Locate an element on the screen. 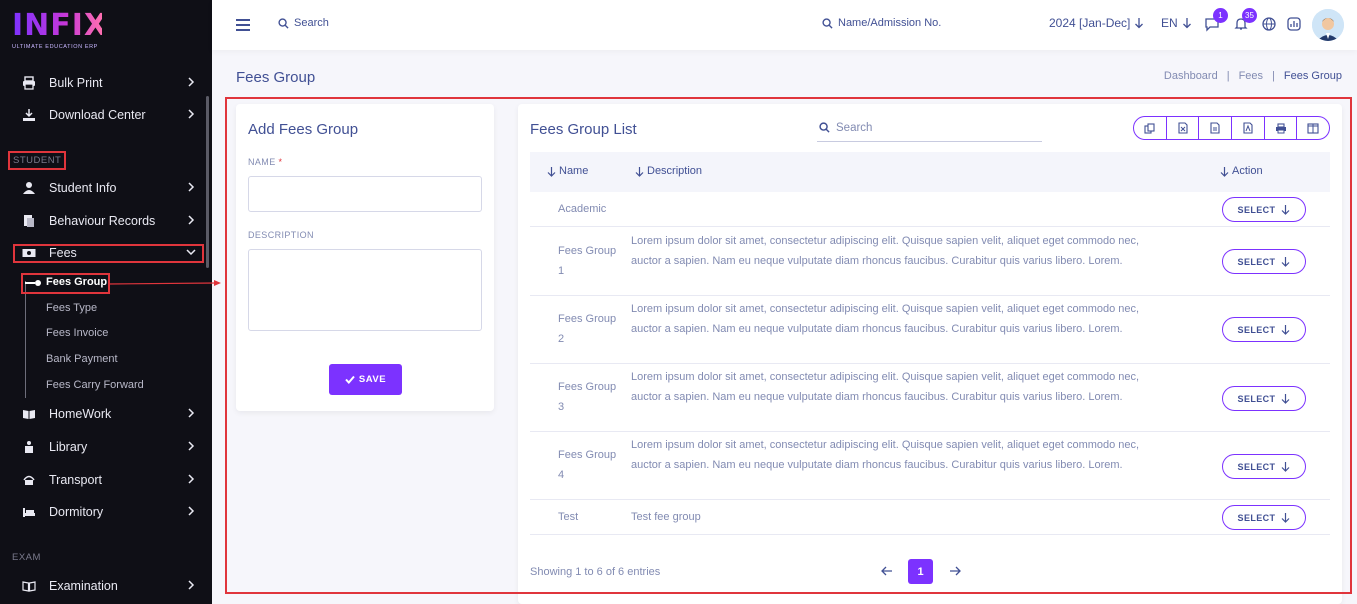 This screenshot has width=1357, height=604. language-select: EN is located at coordinates (1176, 23).